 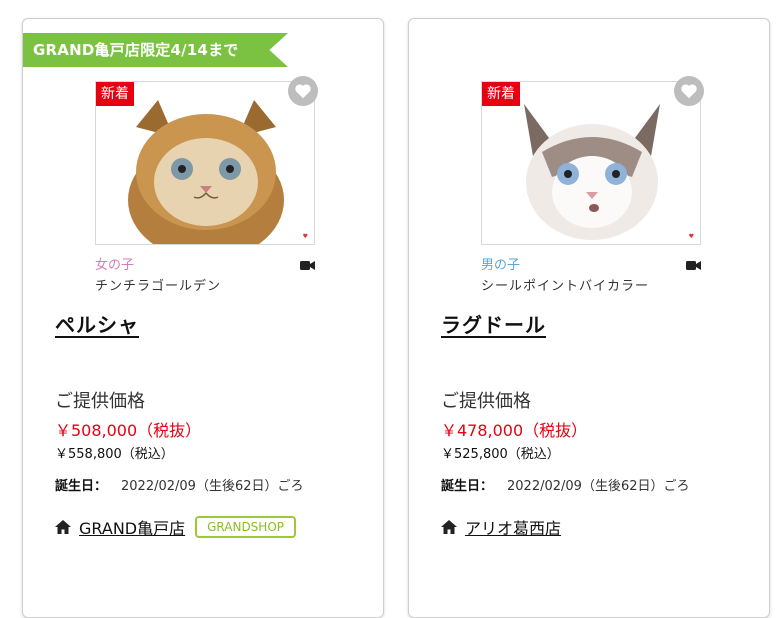 I want to click on shop-type-tag: GRANDSHOP, so click(x=246, y=527).